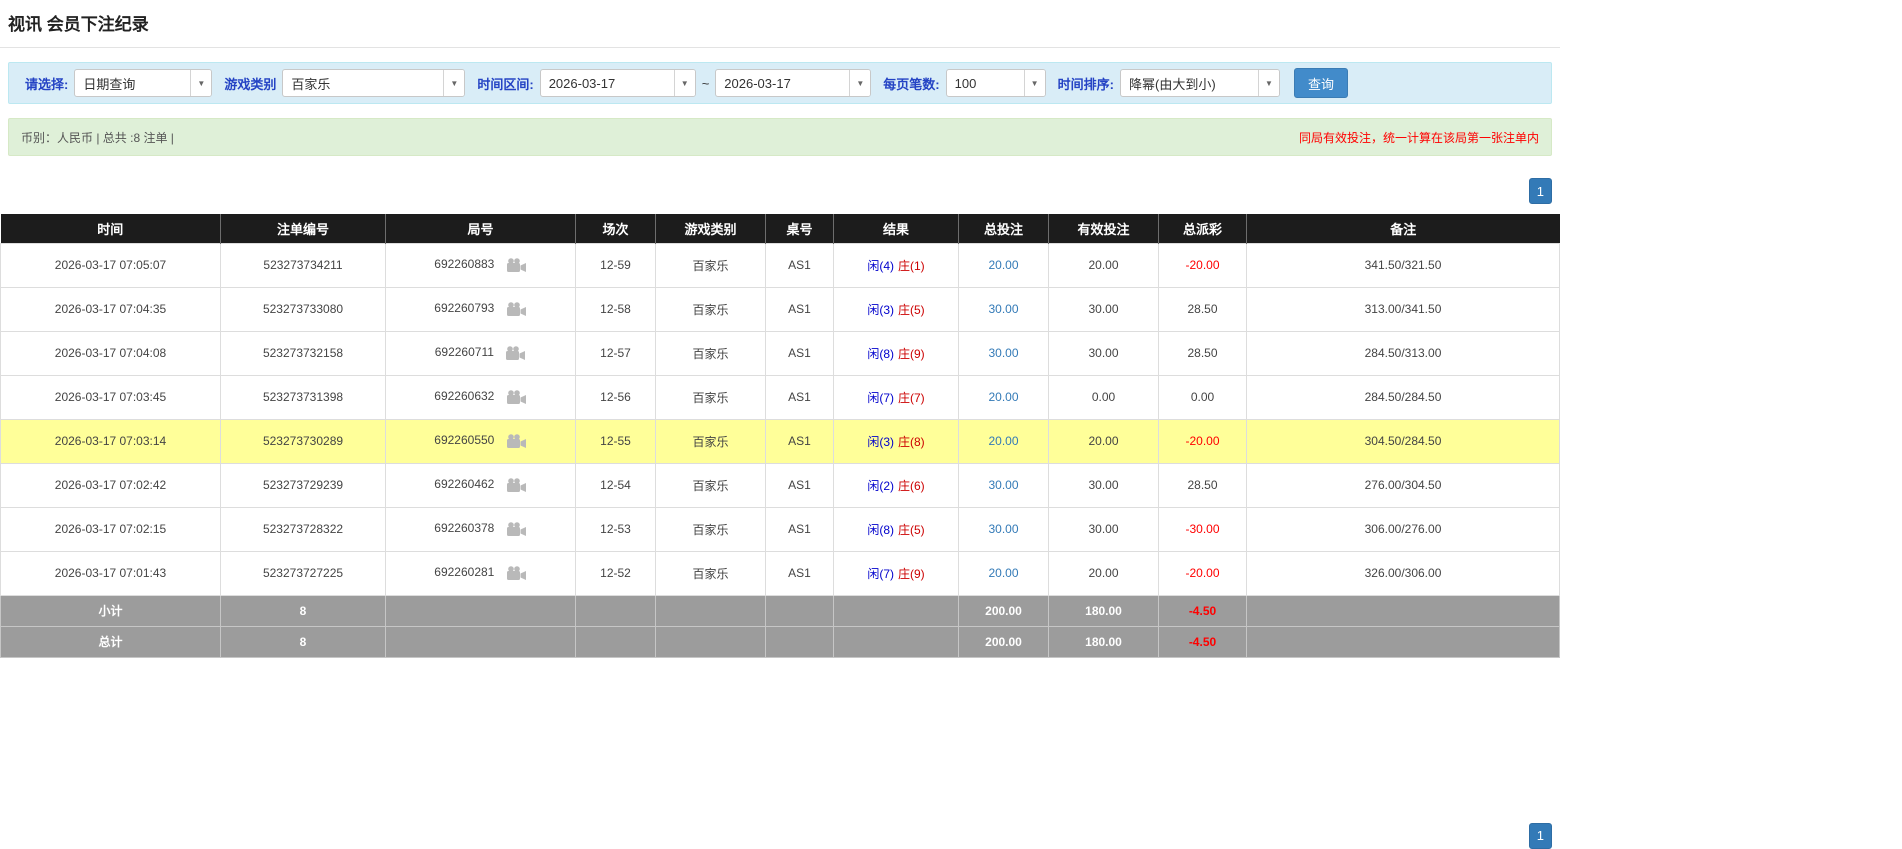 This screenshot has width=1902, height=849. Describe the element at coordinates (780, 137) in the screenshot. I see `summary-bar: 币别：人民币 | 总共 :8 注单 | 同局有效投注，统一计算在该局第一张注单内` at that location.